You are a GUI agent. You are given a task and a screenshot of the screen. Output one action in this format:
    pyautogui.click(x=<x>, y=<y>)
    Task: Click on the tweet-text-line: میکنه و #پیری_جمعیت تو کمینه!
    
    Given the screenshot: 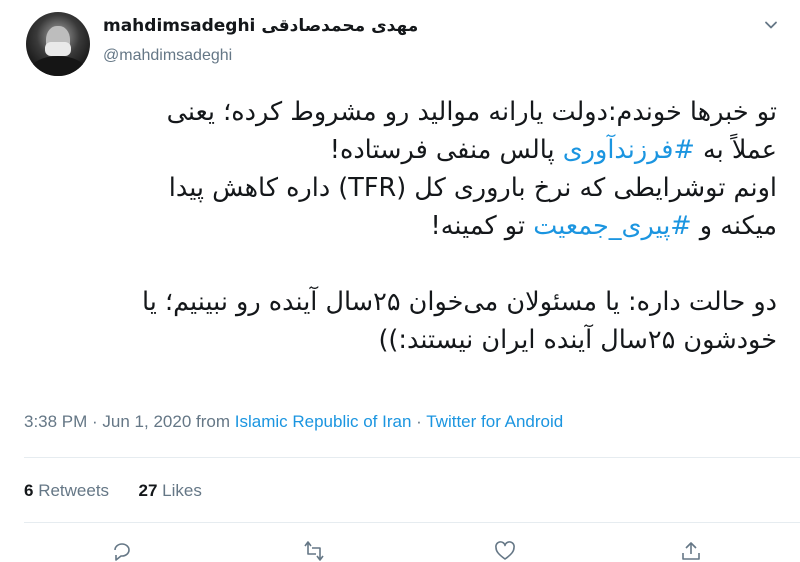 What is the action you would take?
    pyautogui.click(x=396, y=226)
    